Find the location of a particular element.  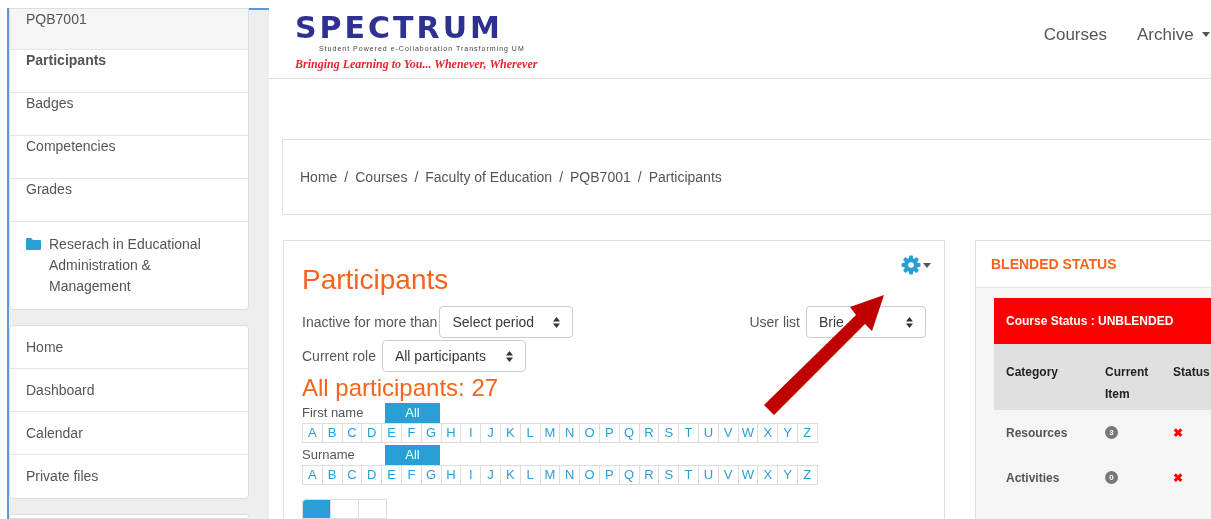

sidebar-item: Participants is located at coordinates (129, 71).